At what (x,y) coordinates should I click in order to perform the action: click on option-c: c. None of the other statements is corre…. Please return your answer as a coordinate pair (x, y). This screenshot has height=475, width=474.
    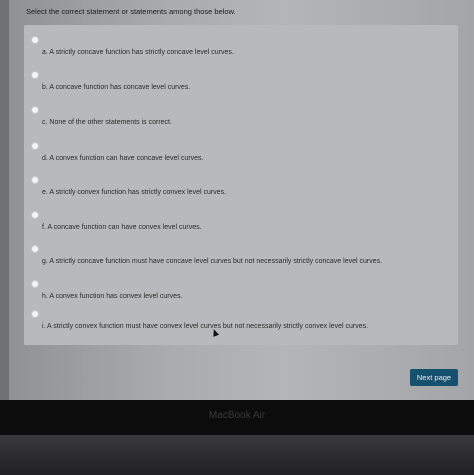
    Looking at the image, I should click on (241, 118).